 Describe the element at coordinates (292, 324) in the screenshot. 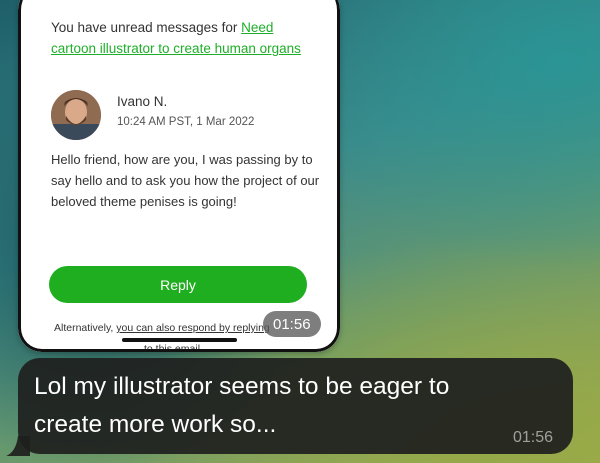

I see `image-timestamp: 01:56` at that location.